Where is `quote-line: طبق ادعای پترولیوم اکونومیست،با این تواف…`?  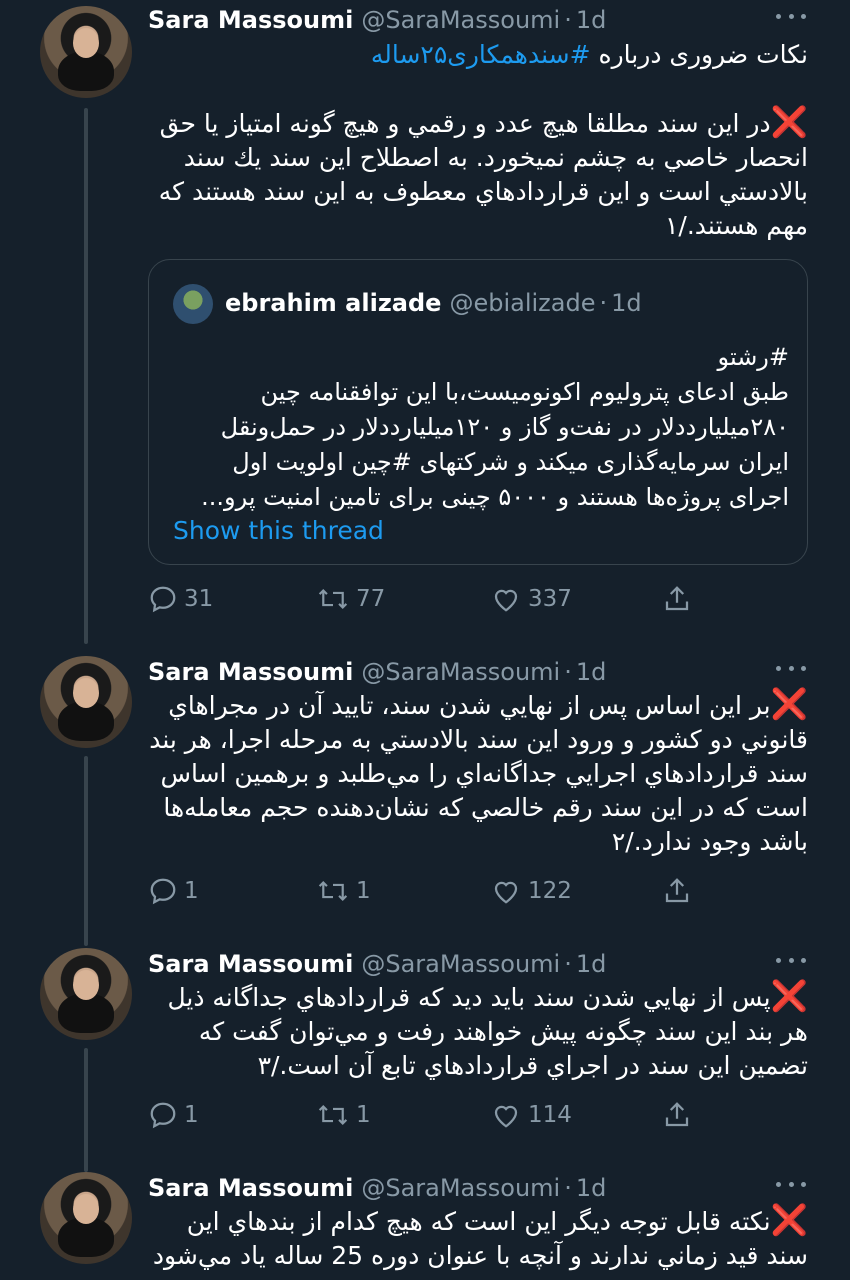 quote-line: طبق ادعای پترولیوم اکونومیست،با این تواف… is located at coordinates (524, 392).